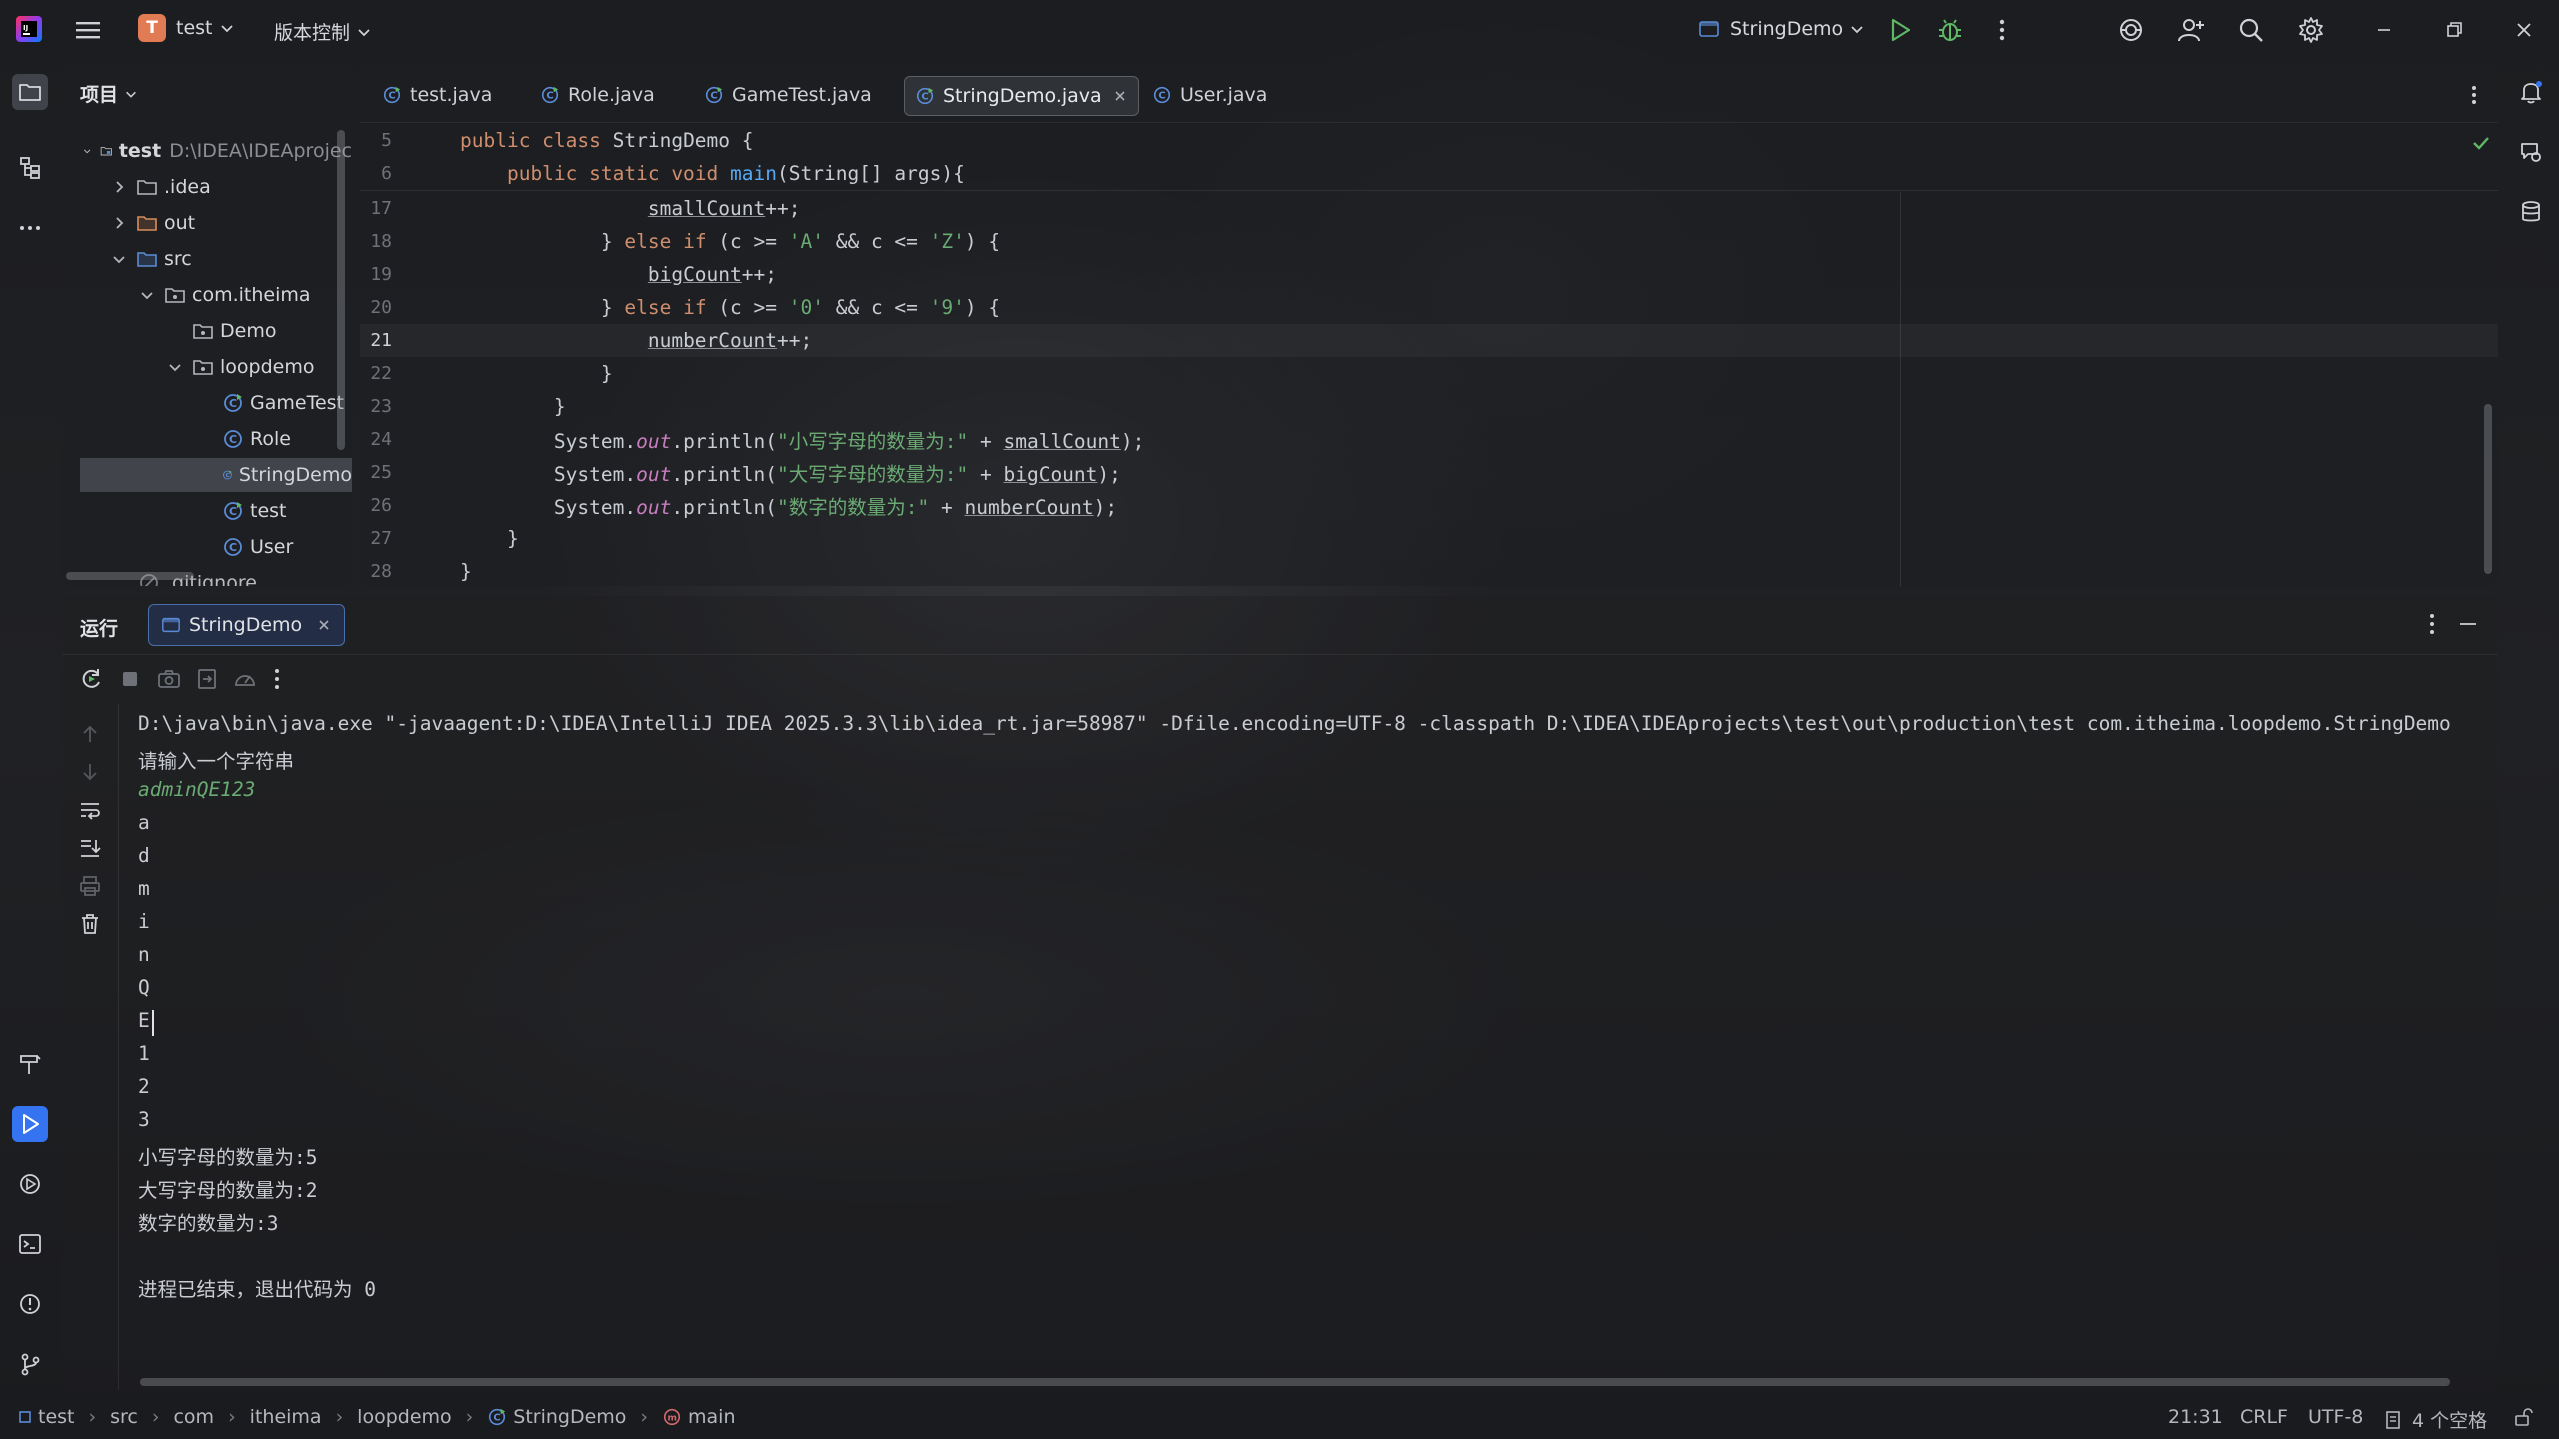 Image resolution: width=2559 pixels, height=1439 pixels. I want to click on tree-vertical-scrollbar, so click(341, 290).